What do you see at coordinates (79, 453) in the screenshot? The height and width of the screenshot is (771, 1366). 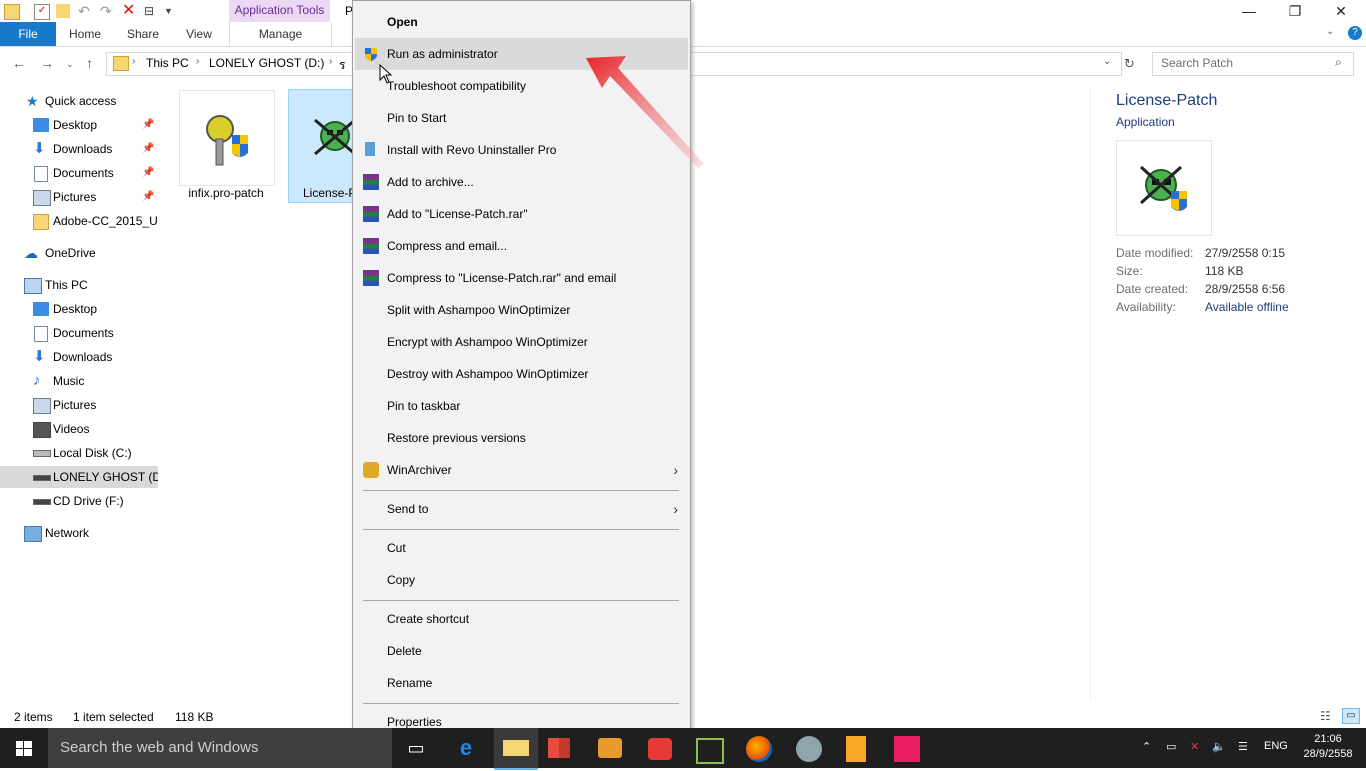 I see `nav-local-disk-c: Local Disk (C:)` at bounding box center [79, 453].